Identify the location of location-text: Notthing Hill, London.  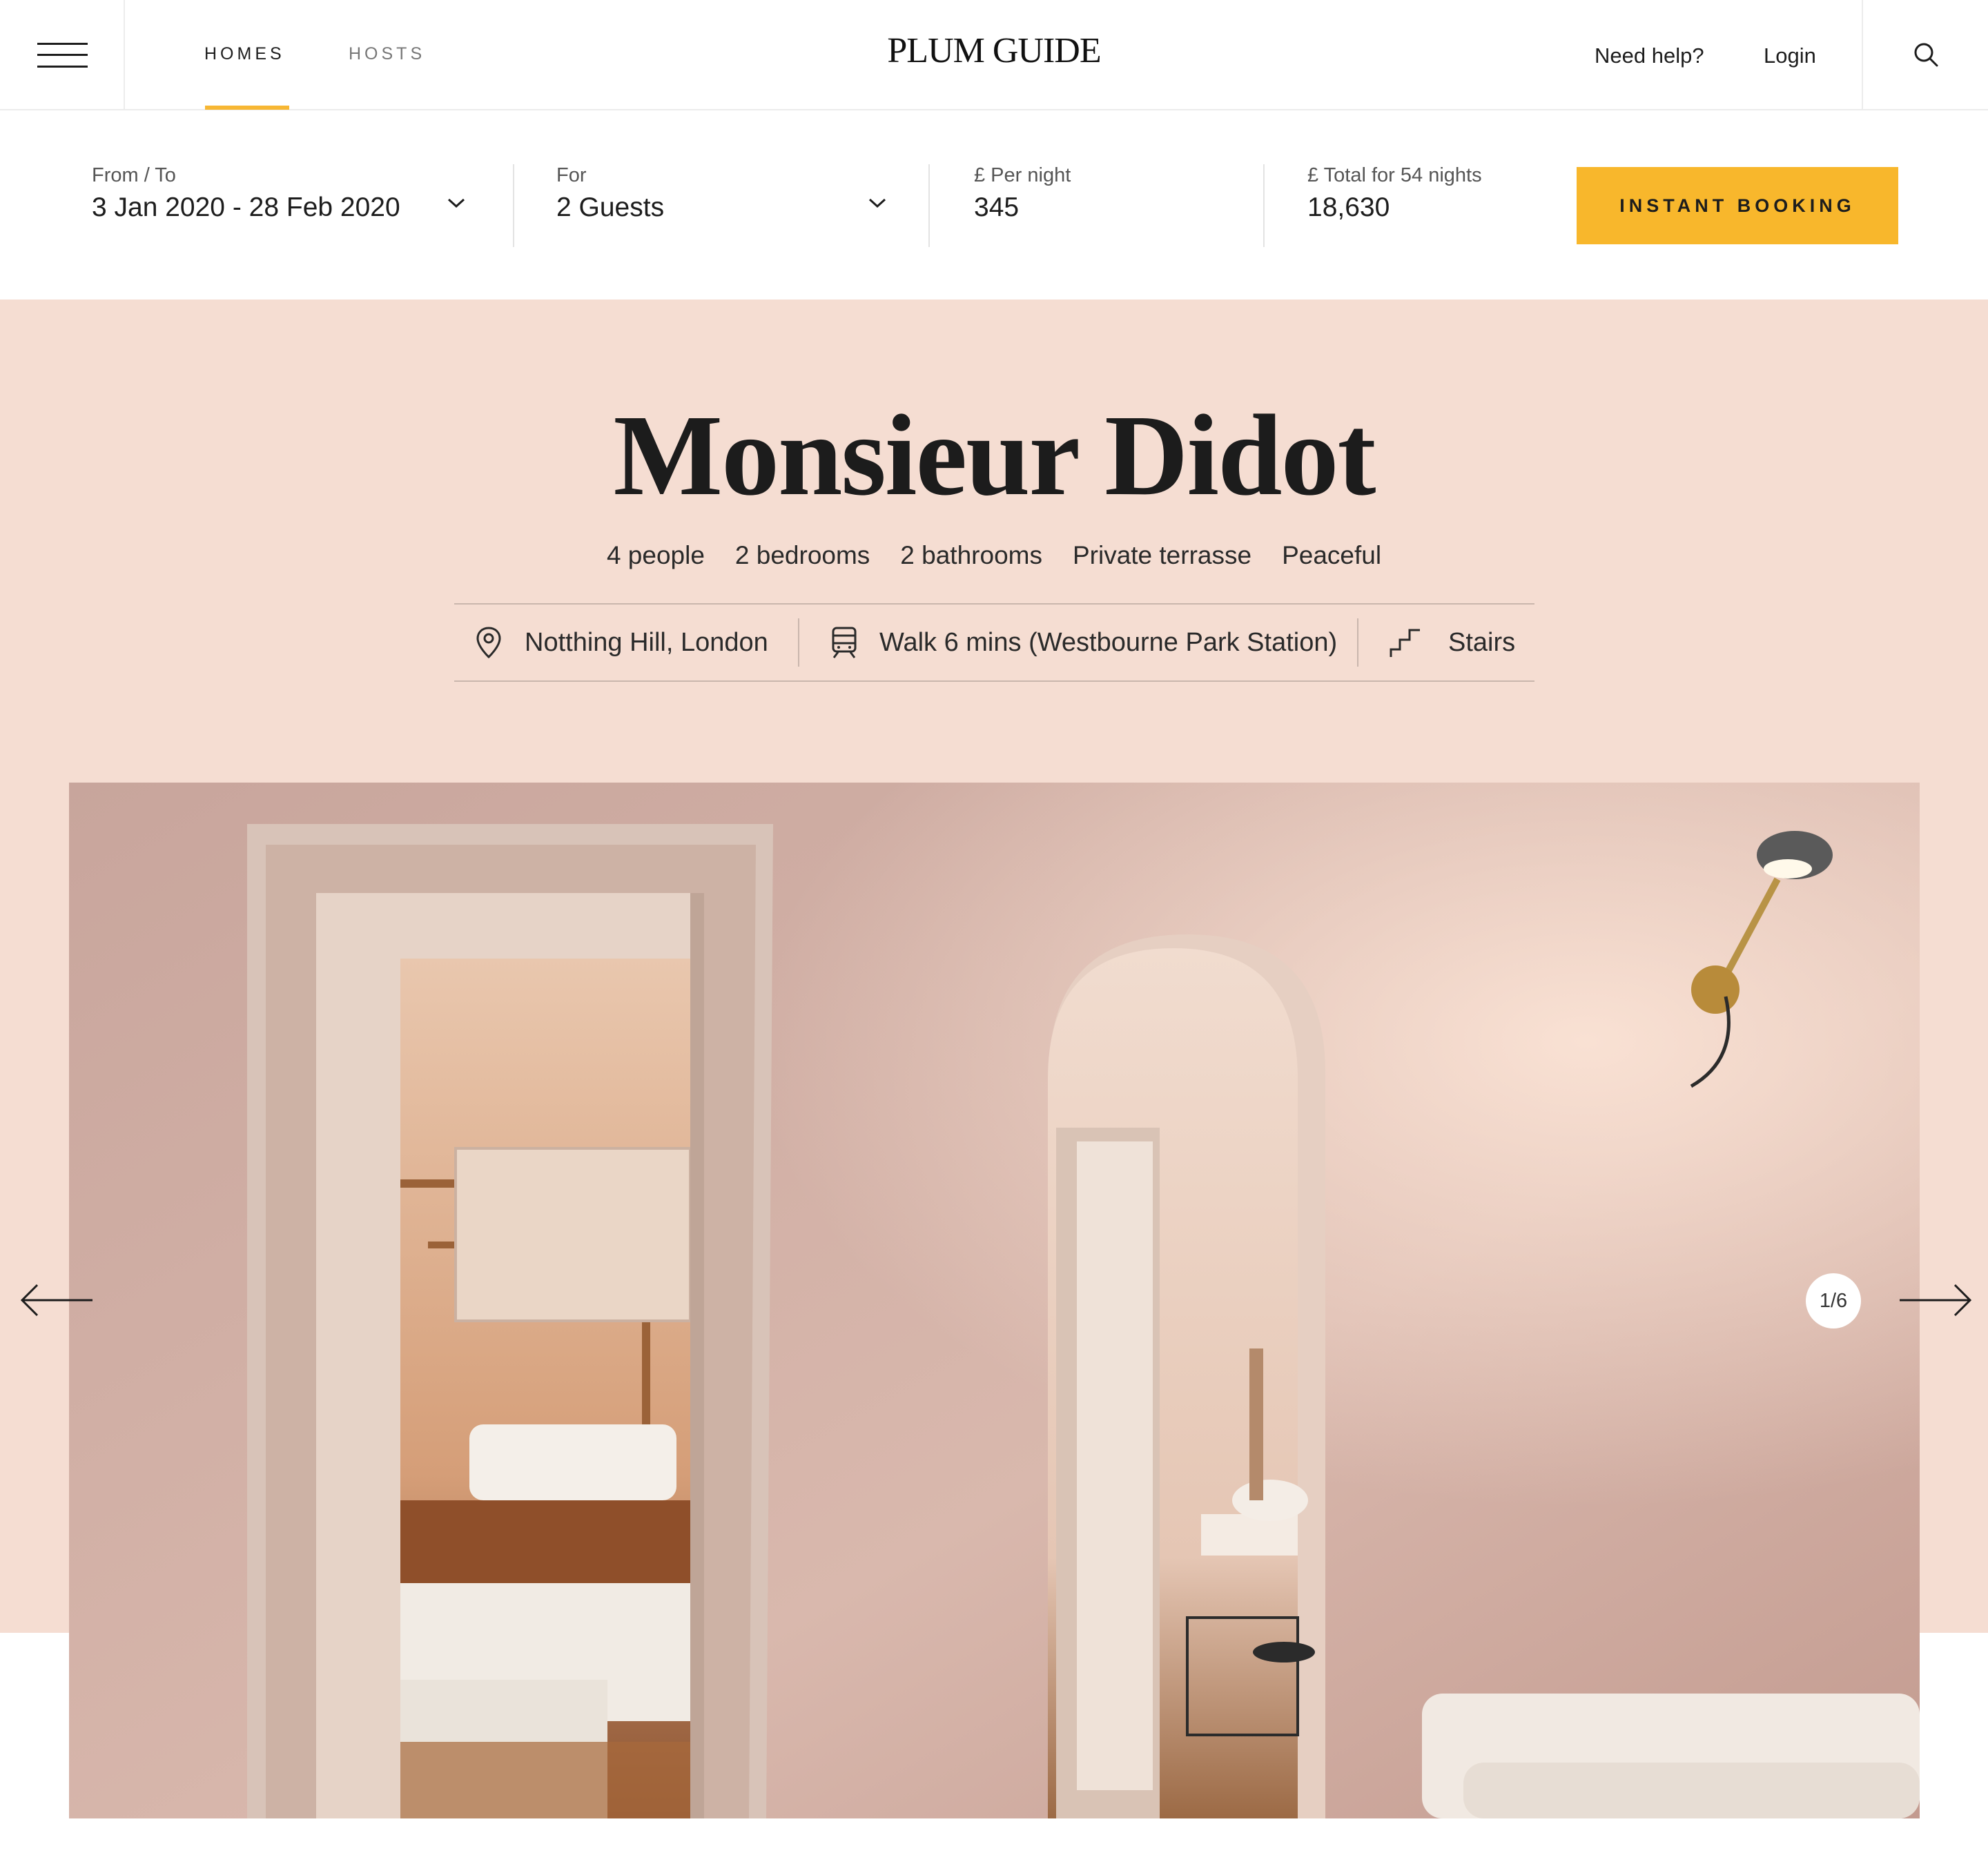
(646, 642).